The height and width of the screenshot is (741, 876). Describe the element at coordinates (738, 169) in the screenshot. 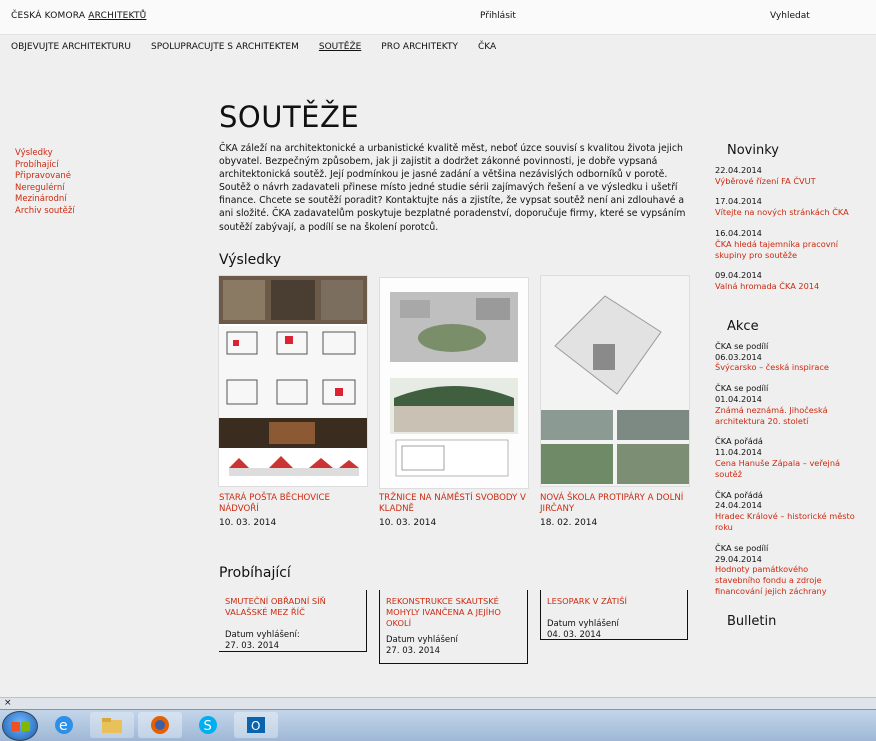

I see `news-date: 22.04.2014` at that location.